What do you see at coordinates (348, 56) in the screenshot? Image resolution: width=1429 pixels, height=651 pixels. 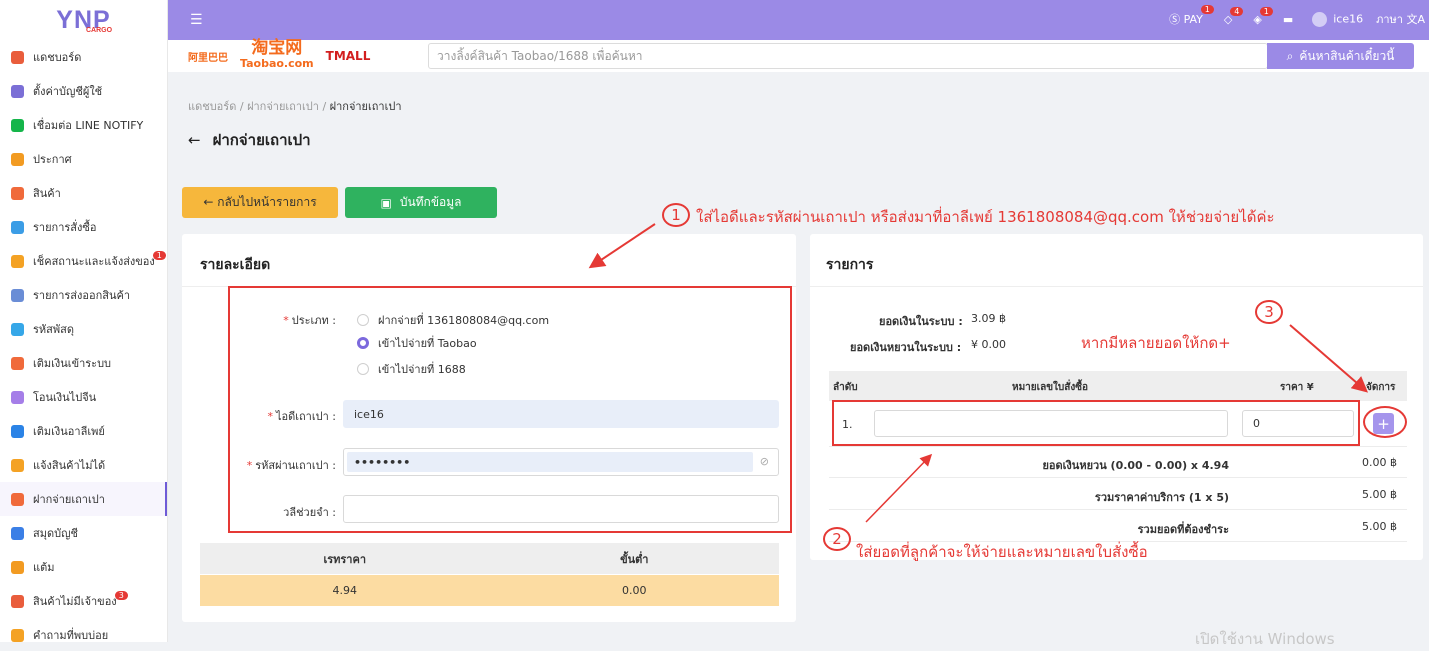 I see `tmall-logo: TMALL` at bounding box center [348, 56].